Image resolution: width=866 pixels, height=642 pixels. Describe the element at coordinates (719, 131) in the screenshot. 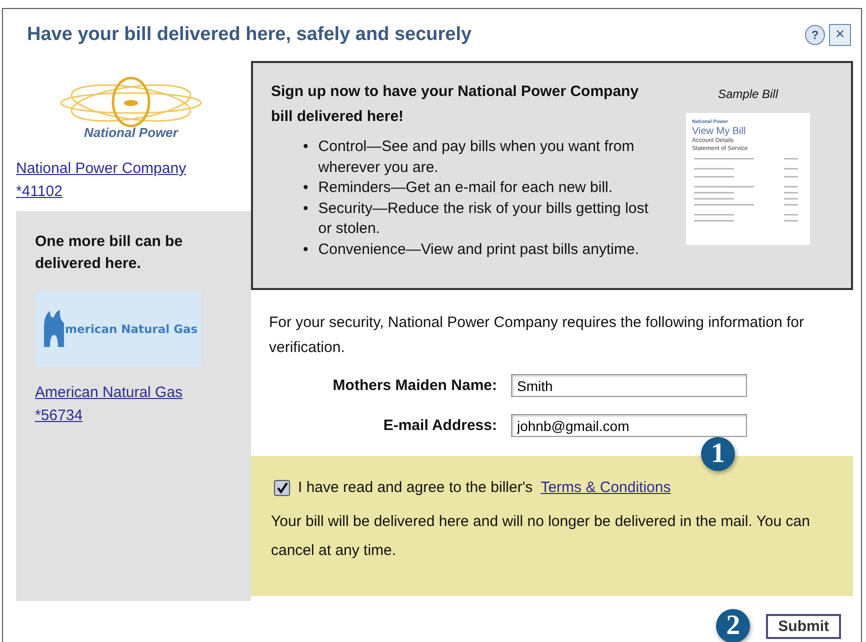

I see `bill-title: View My Bill` at that location.